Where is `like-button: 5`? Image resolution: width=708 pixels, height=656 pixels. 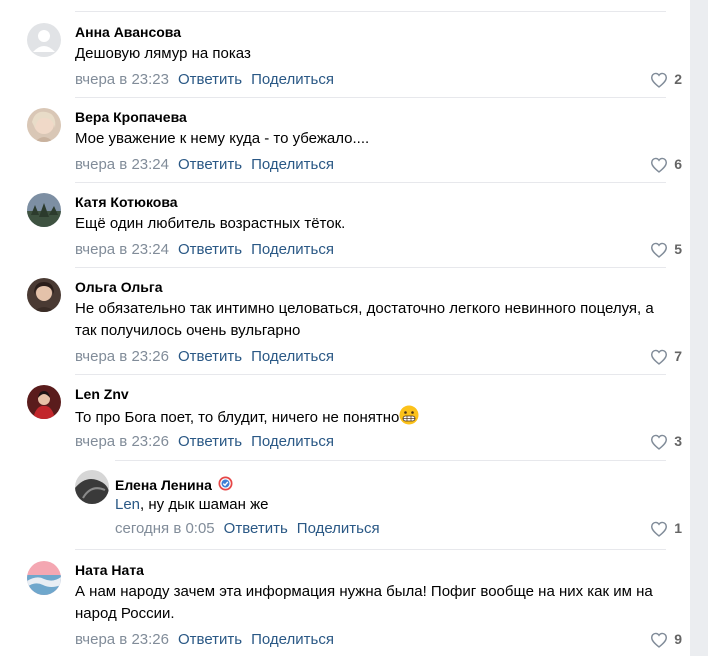 like-button: 5 is located at coordinates (666, 249).